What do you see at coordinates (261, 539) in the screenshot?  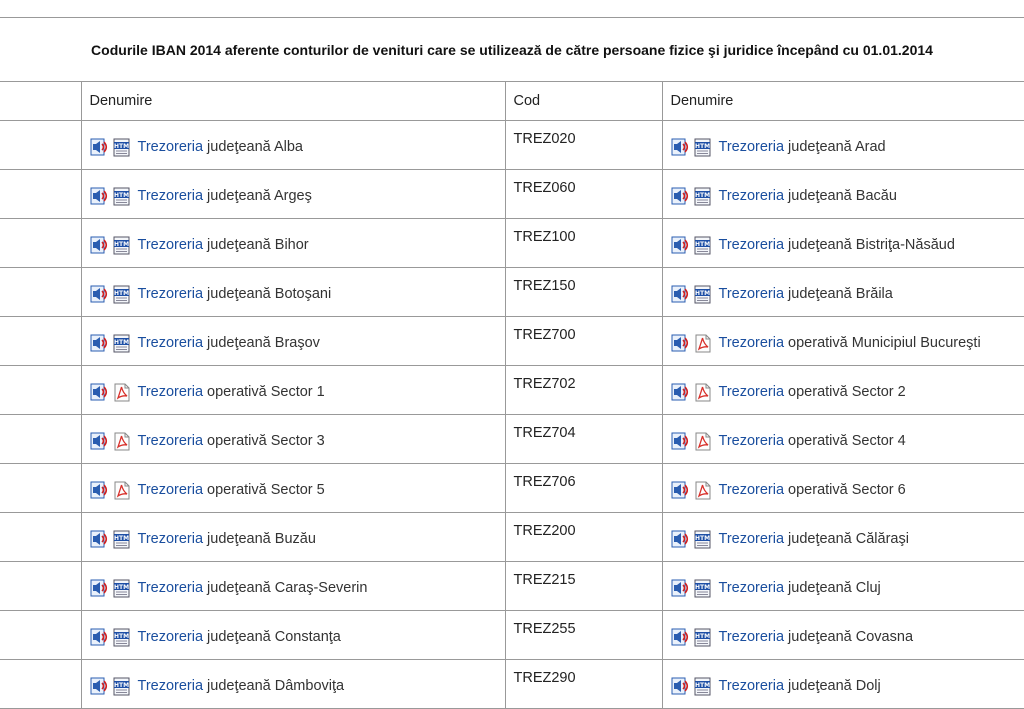 I see `treasury-name-text: judeţeană Buzău` at bounding box center [261, 539].